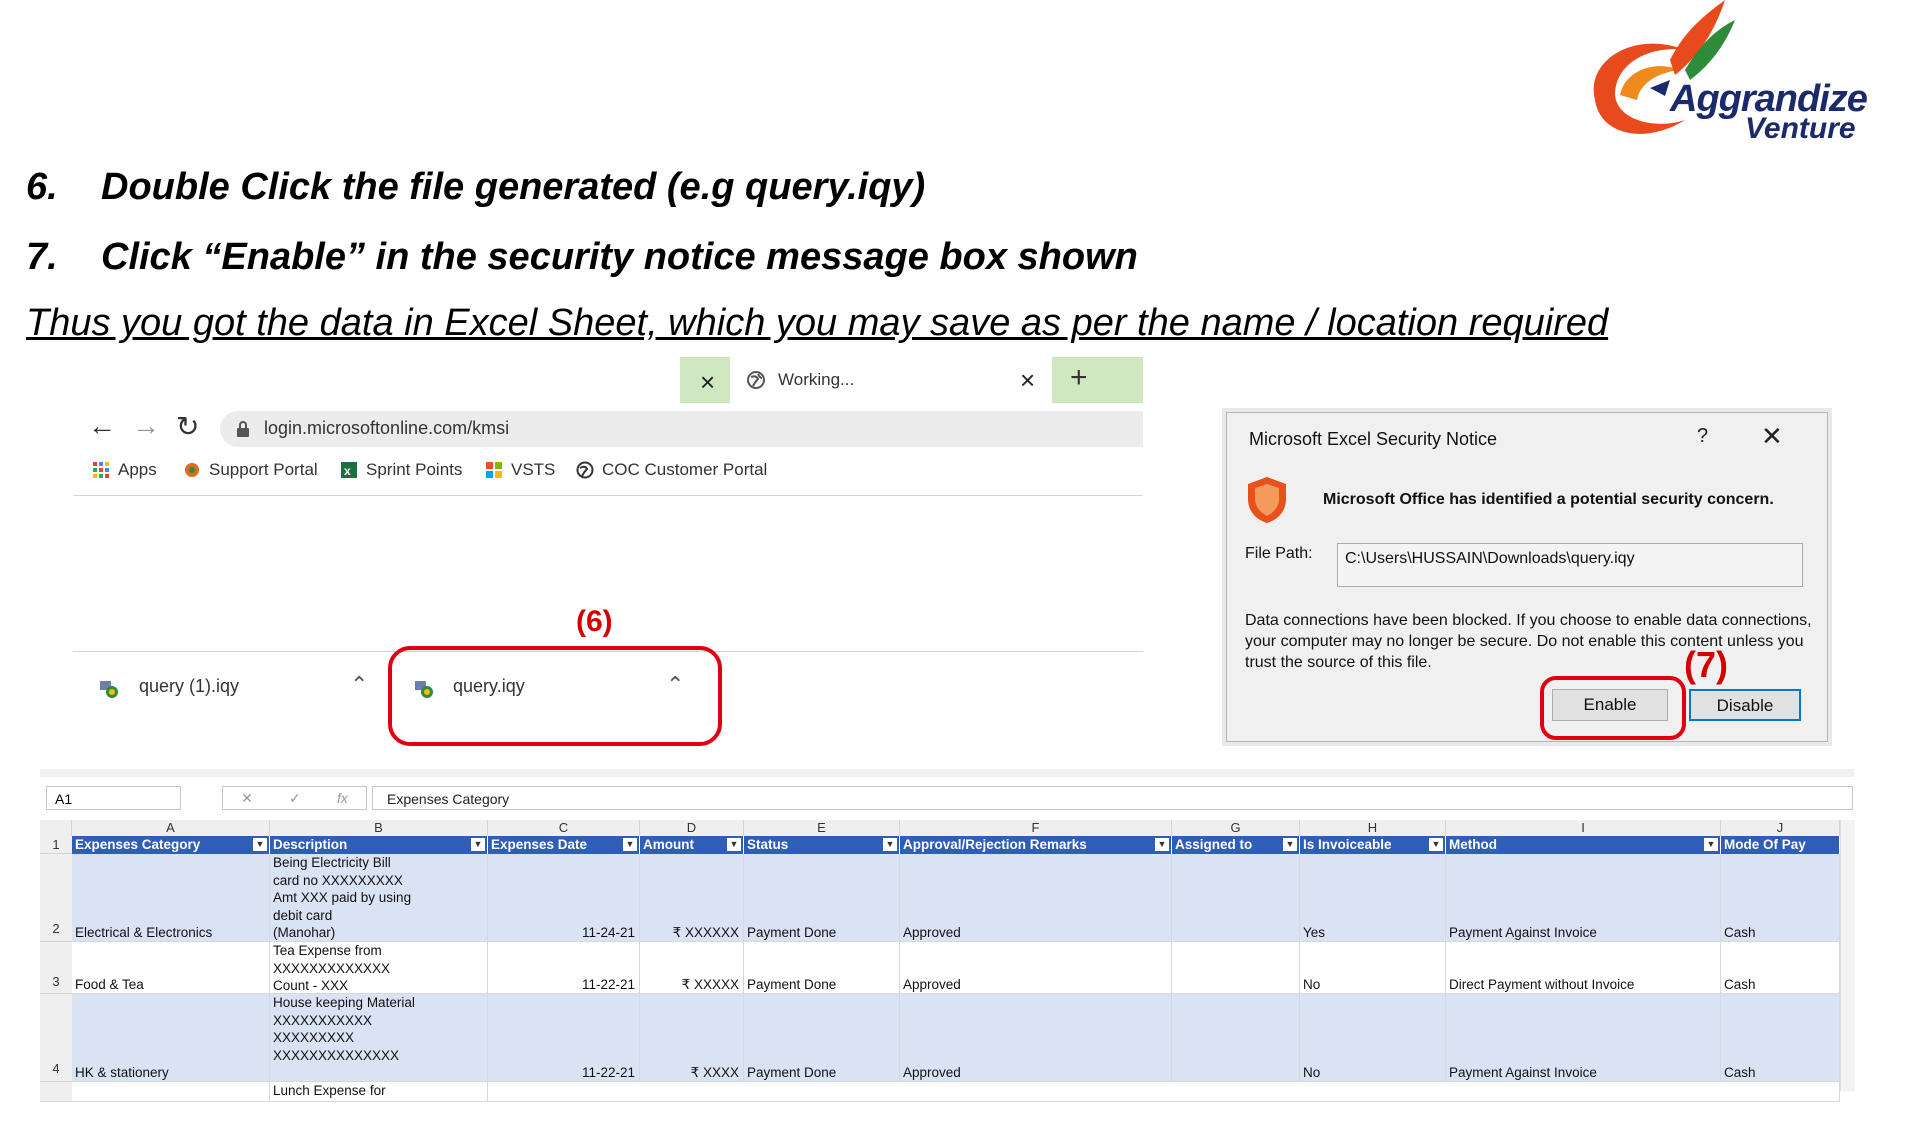 This screenshot has height=1144, width=1917. Describe the element at coordinates (401, 470) in the screenshot. I see `bookmark-sprint-points: x Sprint Points` at that location.